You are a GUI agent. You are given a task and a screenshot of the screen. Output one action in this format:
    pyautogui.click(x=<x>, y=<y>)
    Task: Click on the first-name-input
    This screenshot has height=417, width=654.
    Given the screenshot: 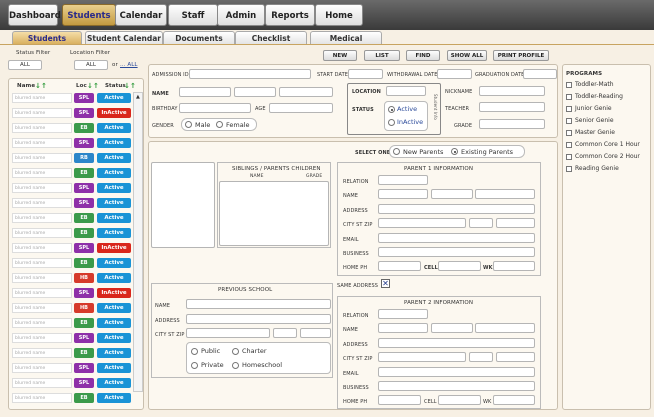 What is the action you would take?
    pyautogui.click(x=205, y=92)
    